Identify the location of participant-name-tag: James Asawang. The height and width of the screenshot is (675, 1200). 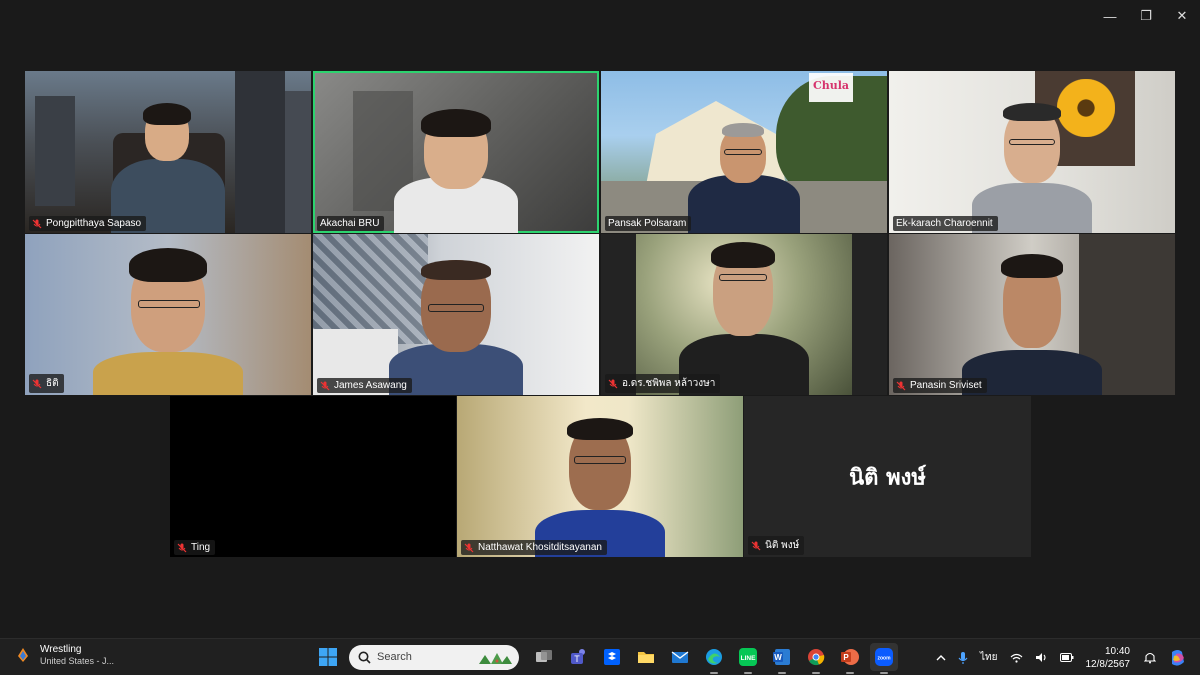
(364, 385).